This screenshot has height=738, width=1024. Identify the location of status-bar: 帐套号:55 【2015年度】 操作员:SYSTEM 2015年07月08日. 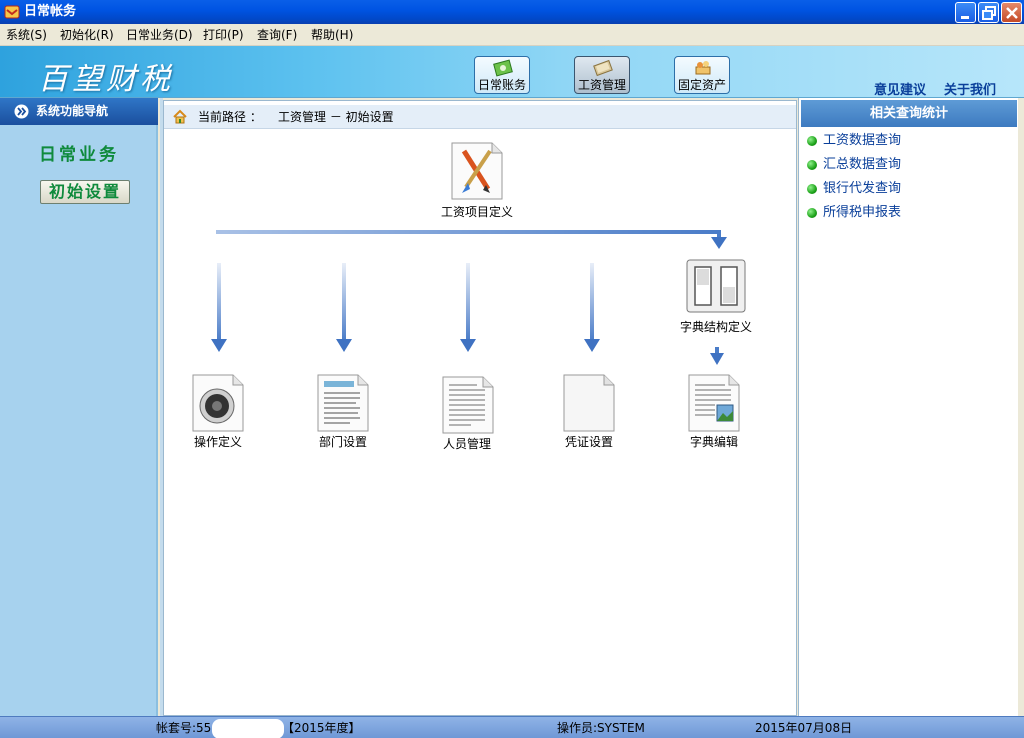
(512, 727).